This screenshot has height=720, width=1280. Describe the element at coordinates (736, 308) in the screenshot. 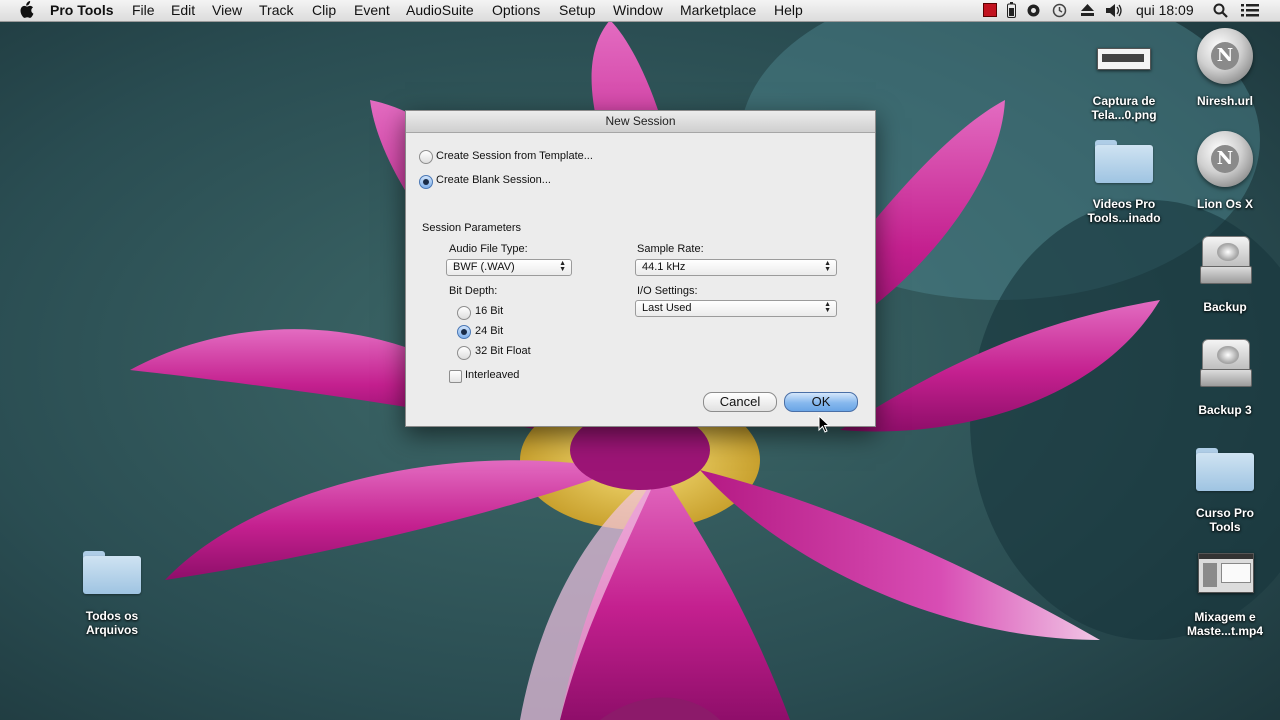

I see `io-settings-select: Last Used ▲ ▼` at that location.